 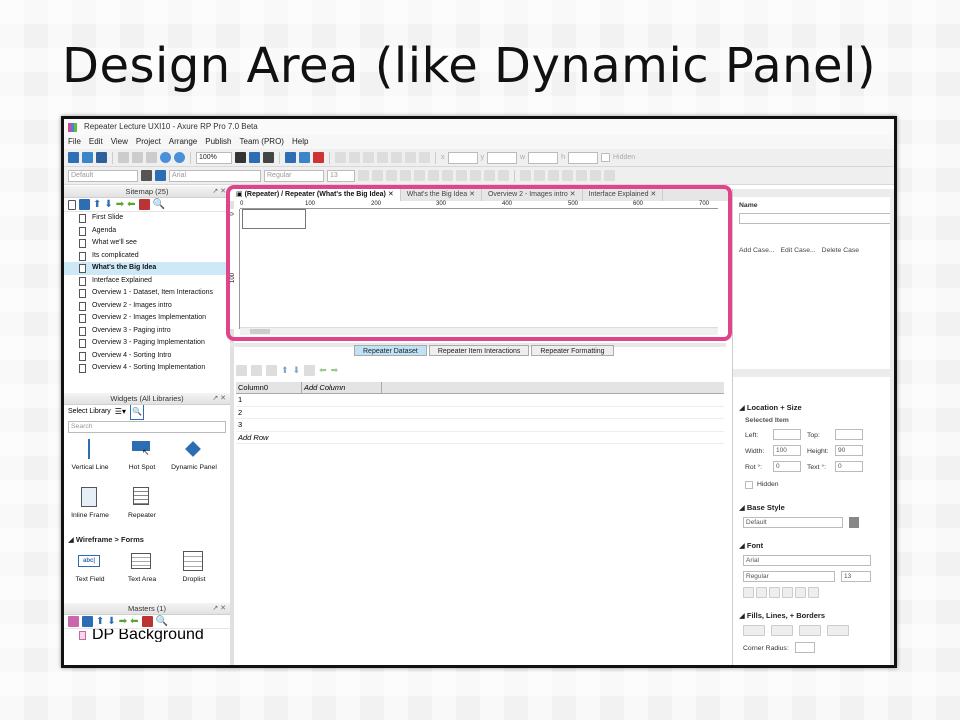 What do you see at coordinates (100, 621) in the screenshot?
I see `arrow-up-icon: ⬆` at bounding box center [100, 621].